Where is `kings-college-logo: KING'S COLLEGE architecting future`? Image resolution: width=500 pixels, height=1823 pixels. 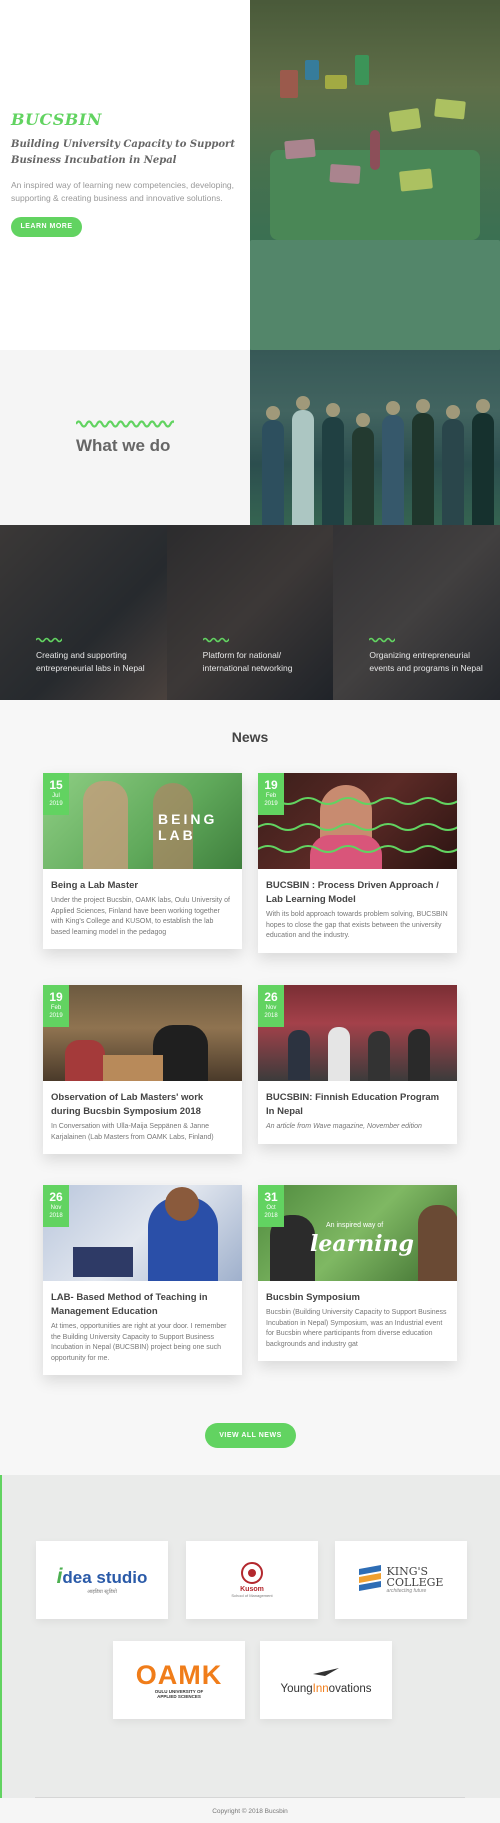 kings-college-logo: KING'S COLLEGE architecting future is located at coordinates (401, 1580).